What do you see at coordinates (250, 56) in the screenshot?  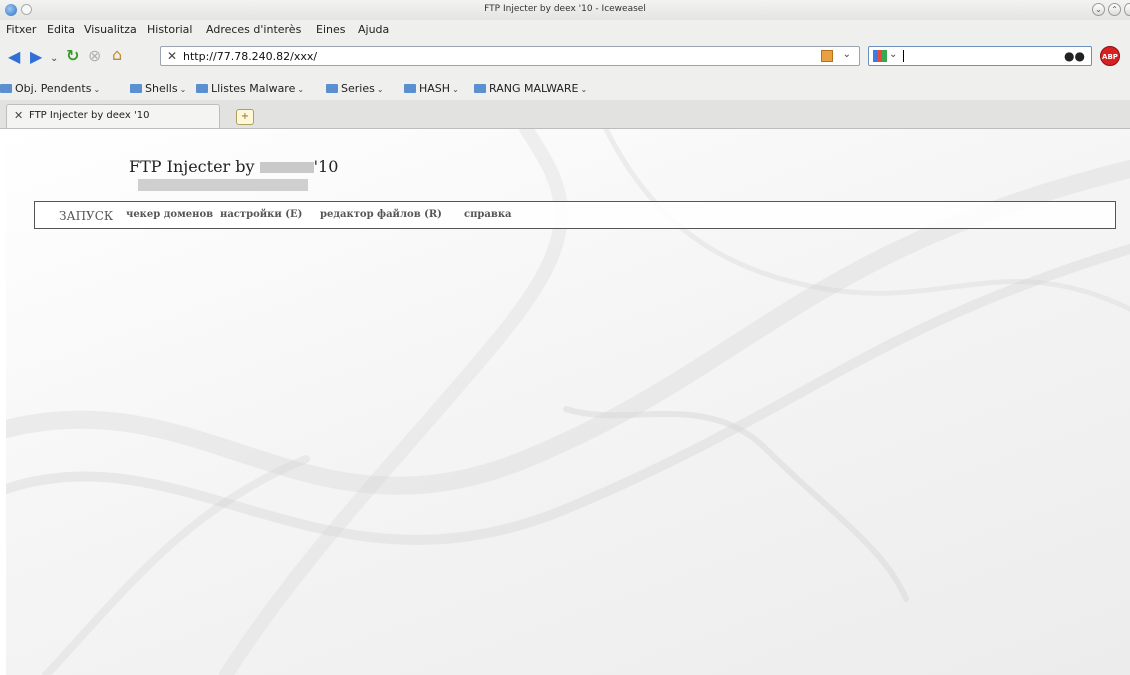 I see `url-text: http://77.78.240.82/xxx/` at bounding box center [250, 56].